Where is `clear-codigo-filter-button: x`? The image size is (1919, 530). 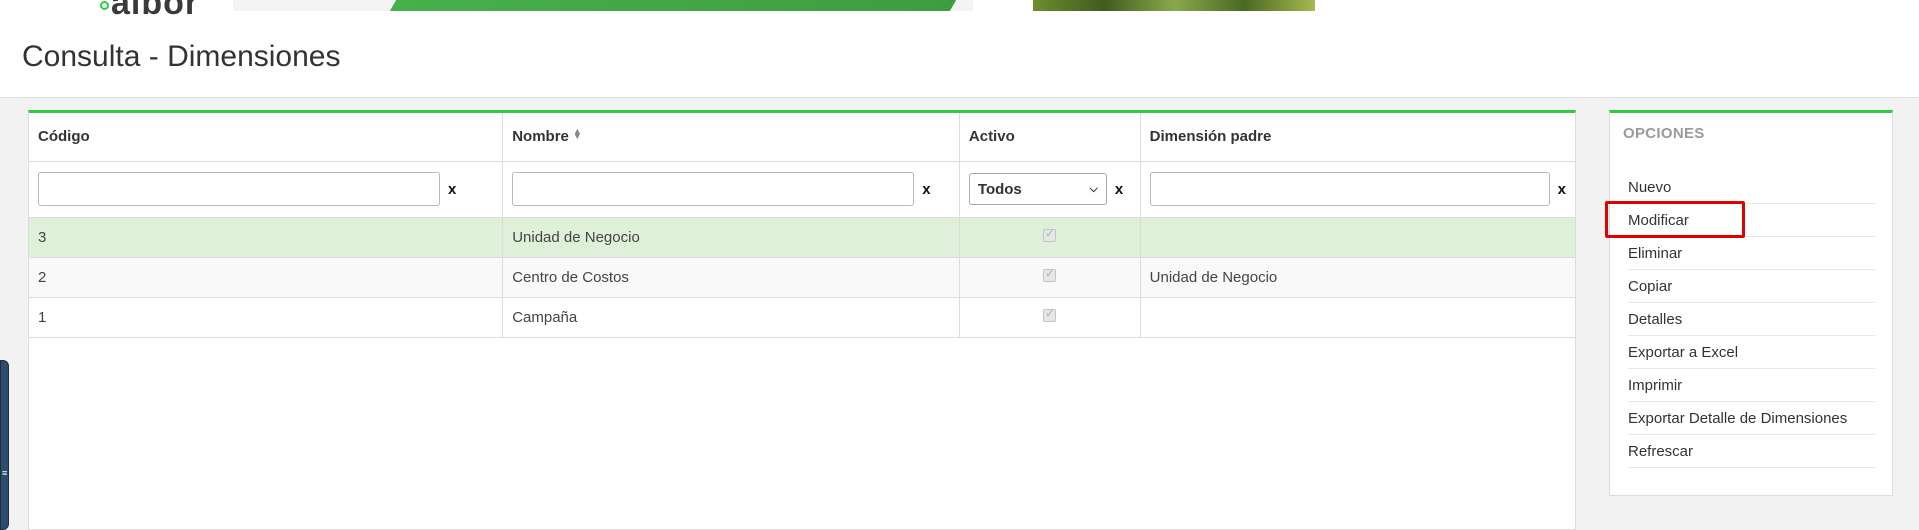
clear-codigo-filter-button: x is located at coordinates (452, 189).